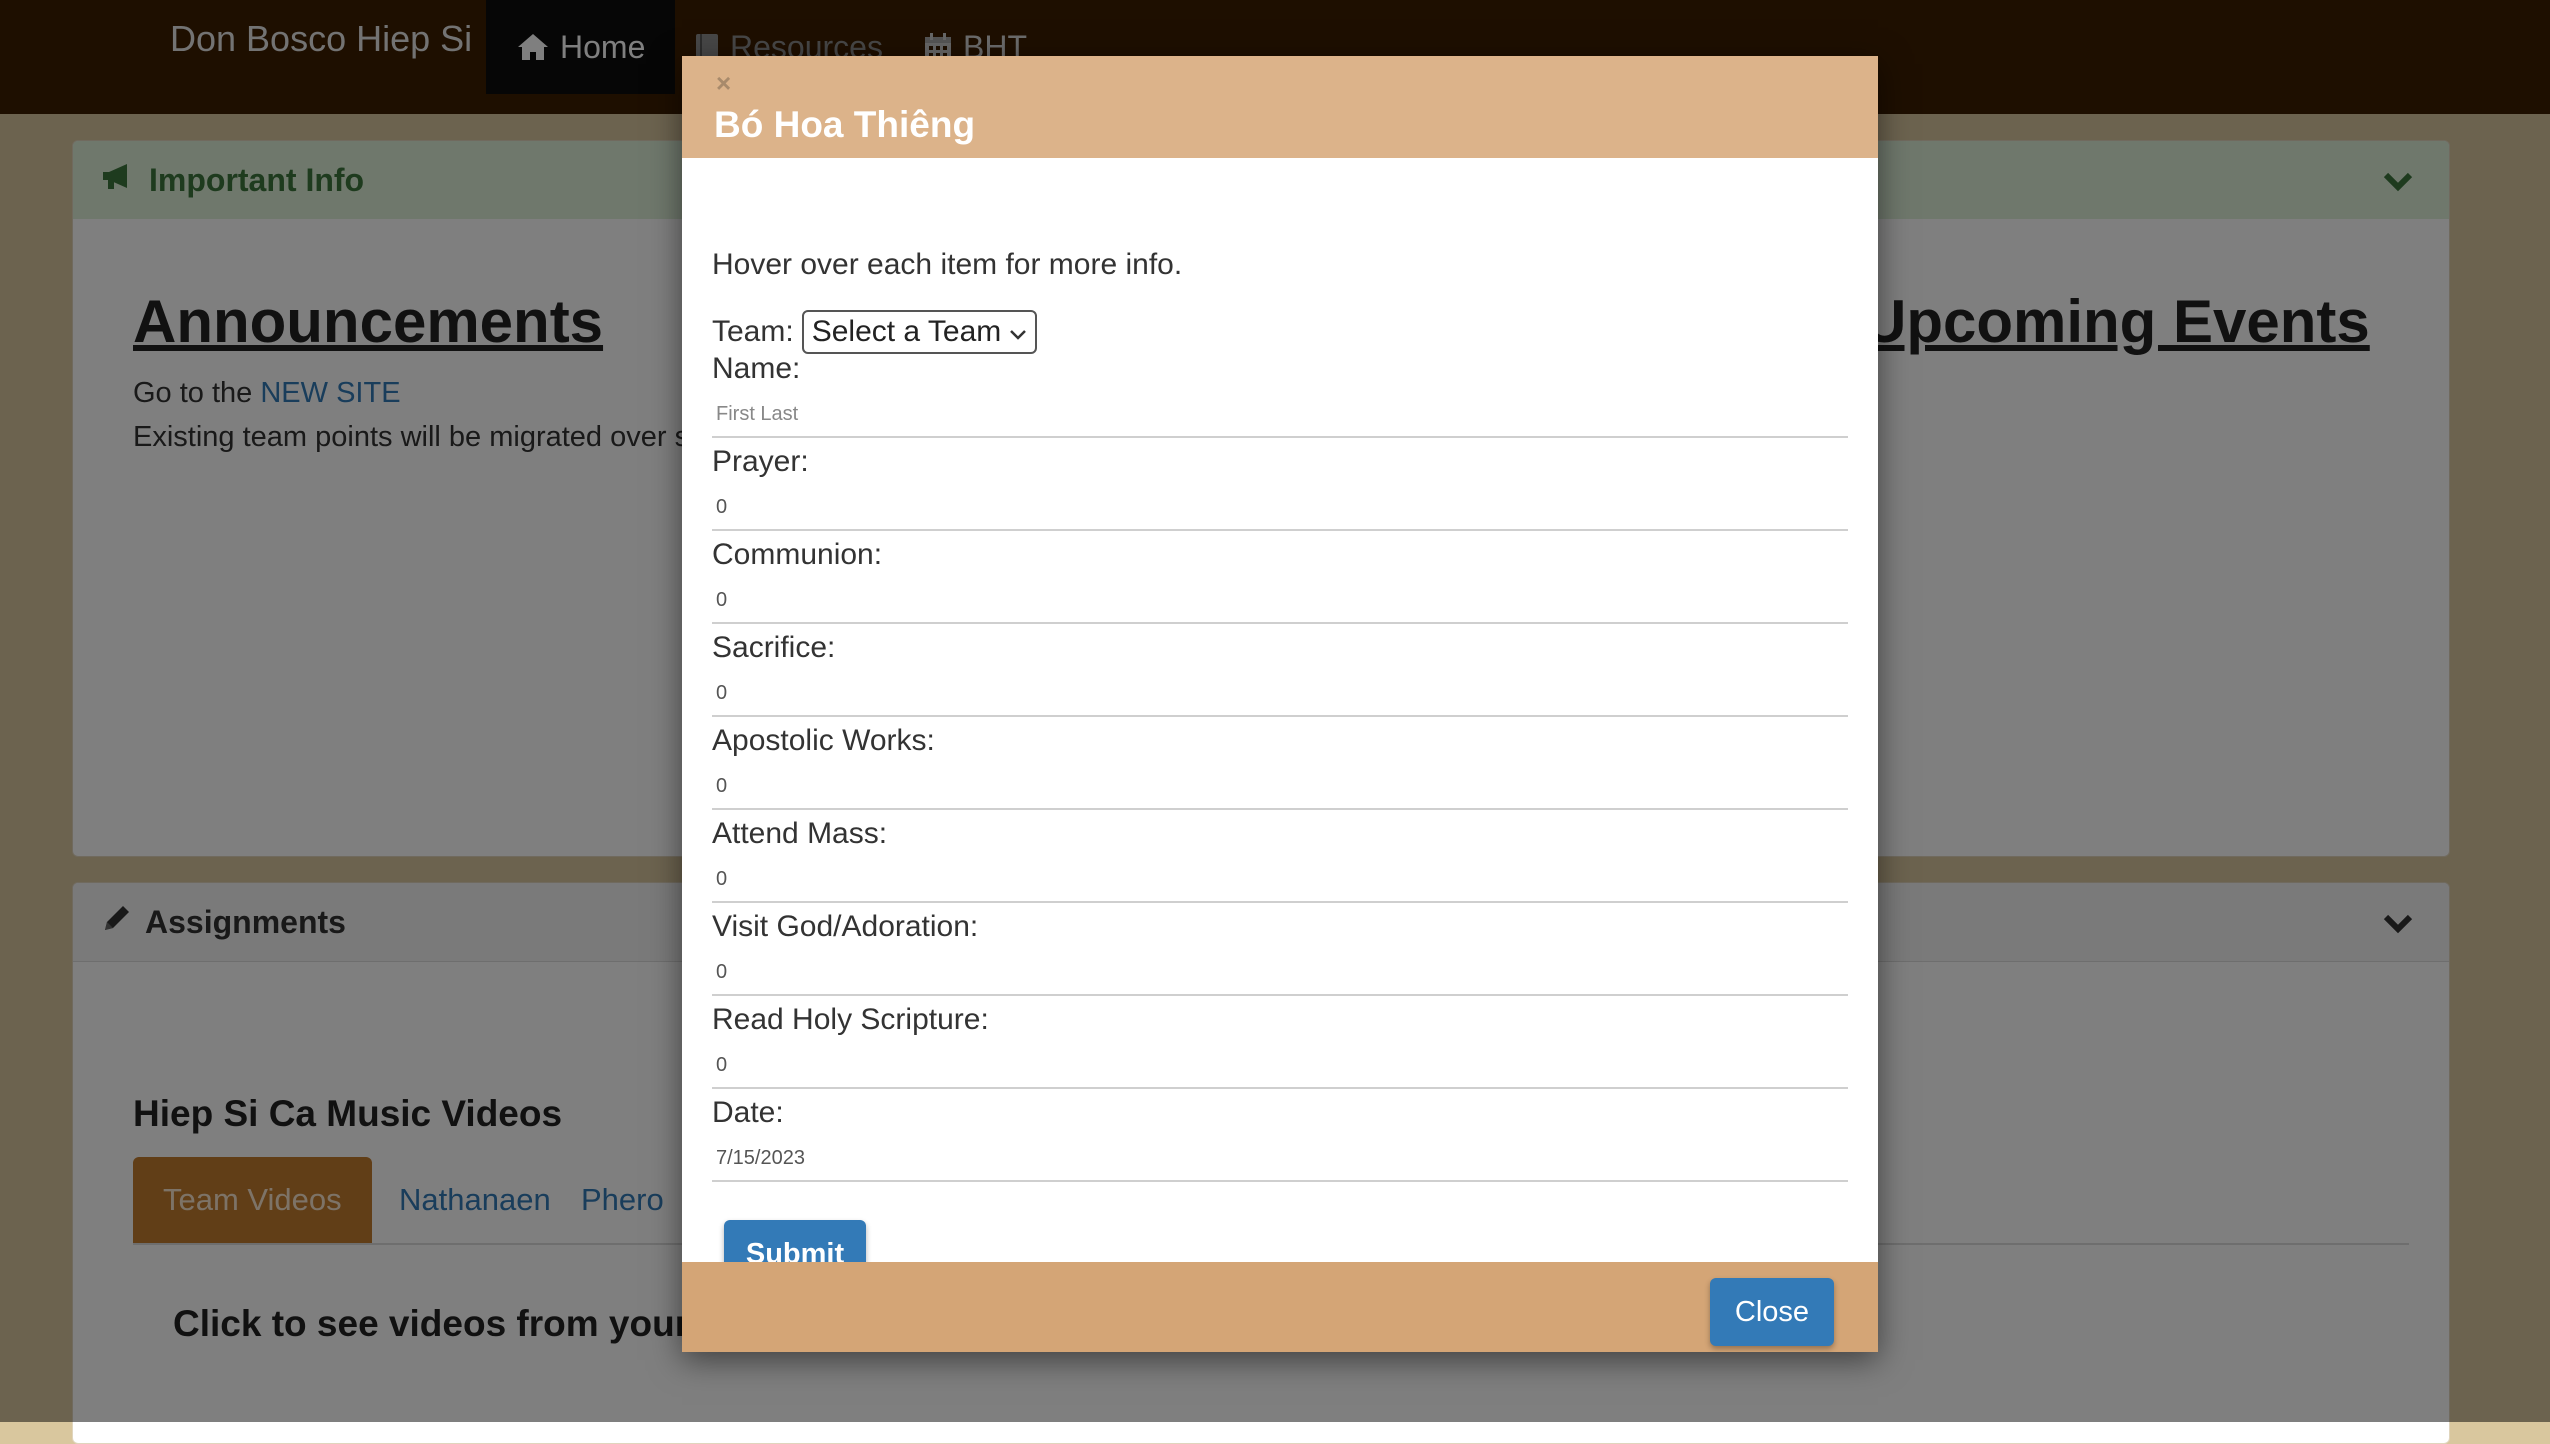 The width and height of the screenshot is (2550, 1444). What do you see at coordinates (1280, 1066) in the screenshot?
I see `read-scripture-input` at bounding box center [1280, 1066].